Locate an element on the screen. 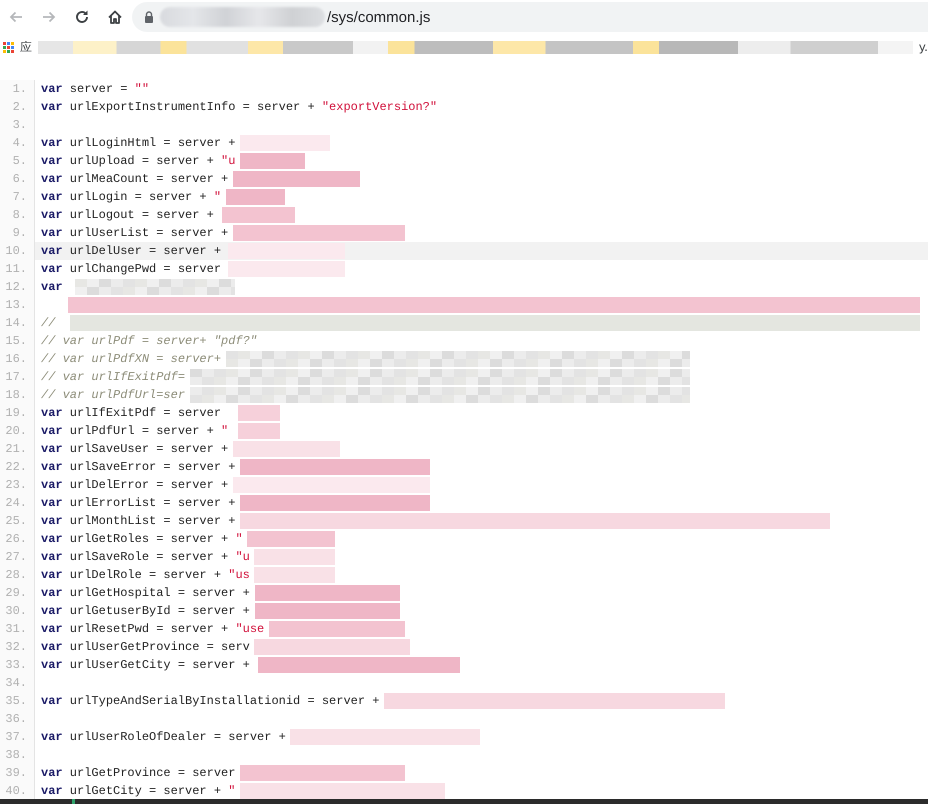  line-number: 8. is located at coordinates (17, 215).